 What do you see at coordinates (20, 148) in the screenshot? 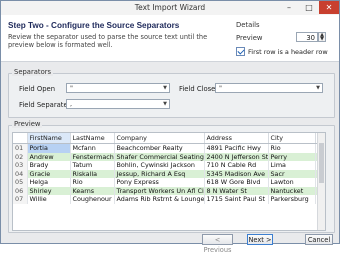
I see `row-number: 01` at bounding box center [20, 148].